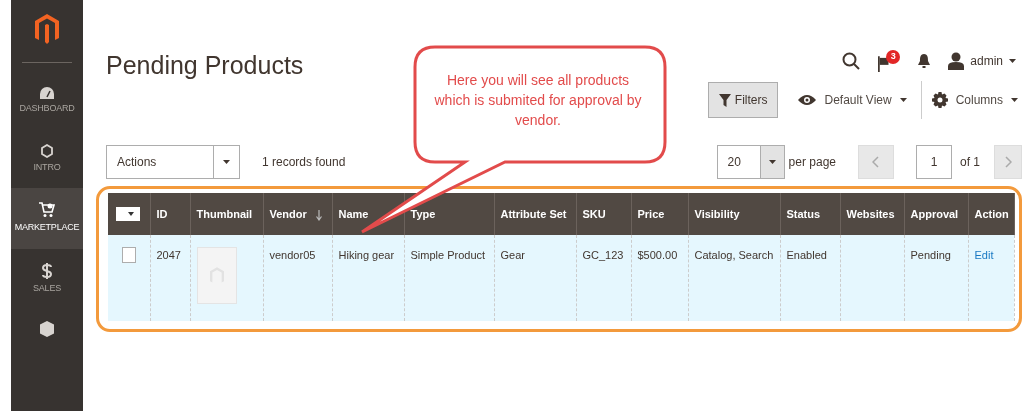 The width and height of the screenshot is (1024, 411). Describe the element at coordinates (984, 255) in the screenshot. I see `edit-link: Edit` at that location.